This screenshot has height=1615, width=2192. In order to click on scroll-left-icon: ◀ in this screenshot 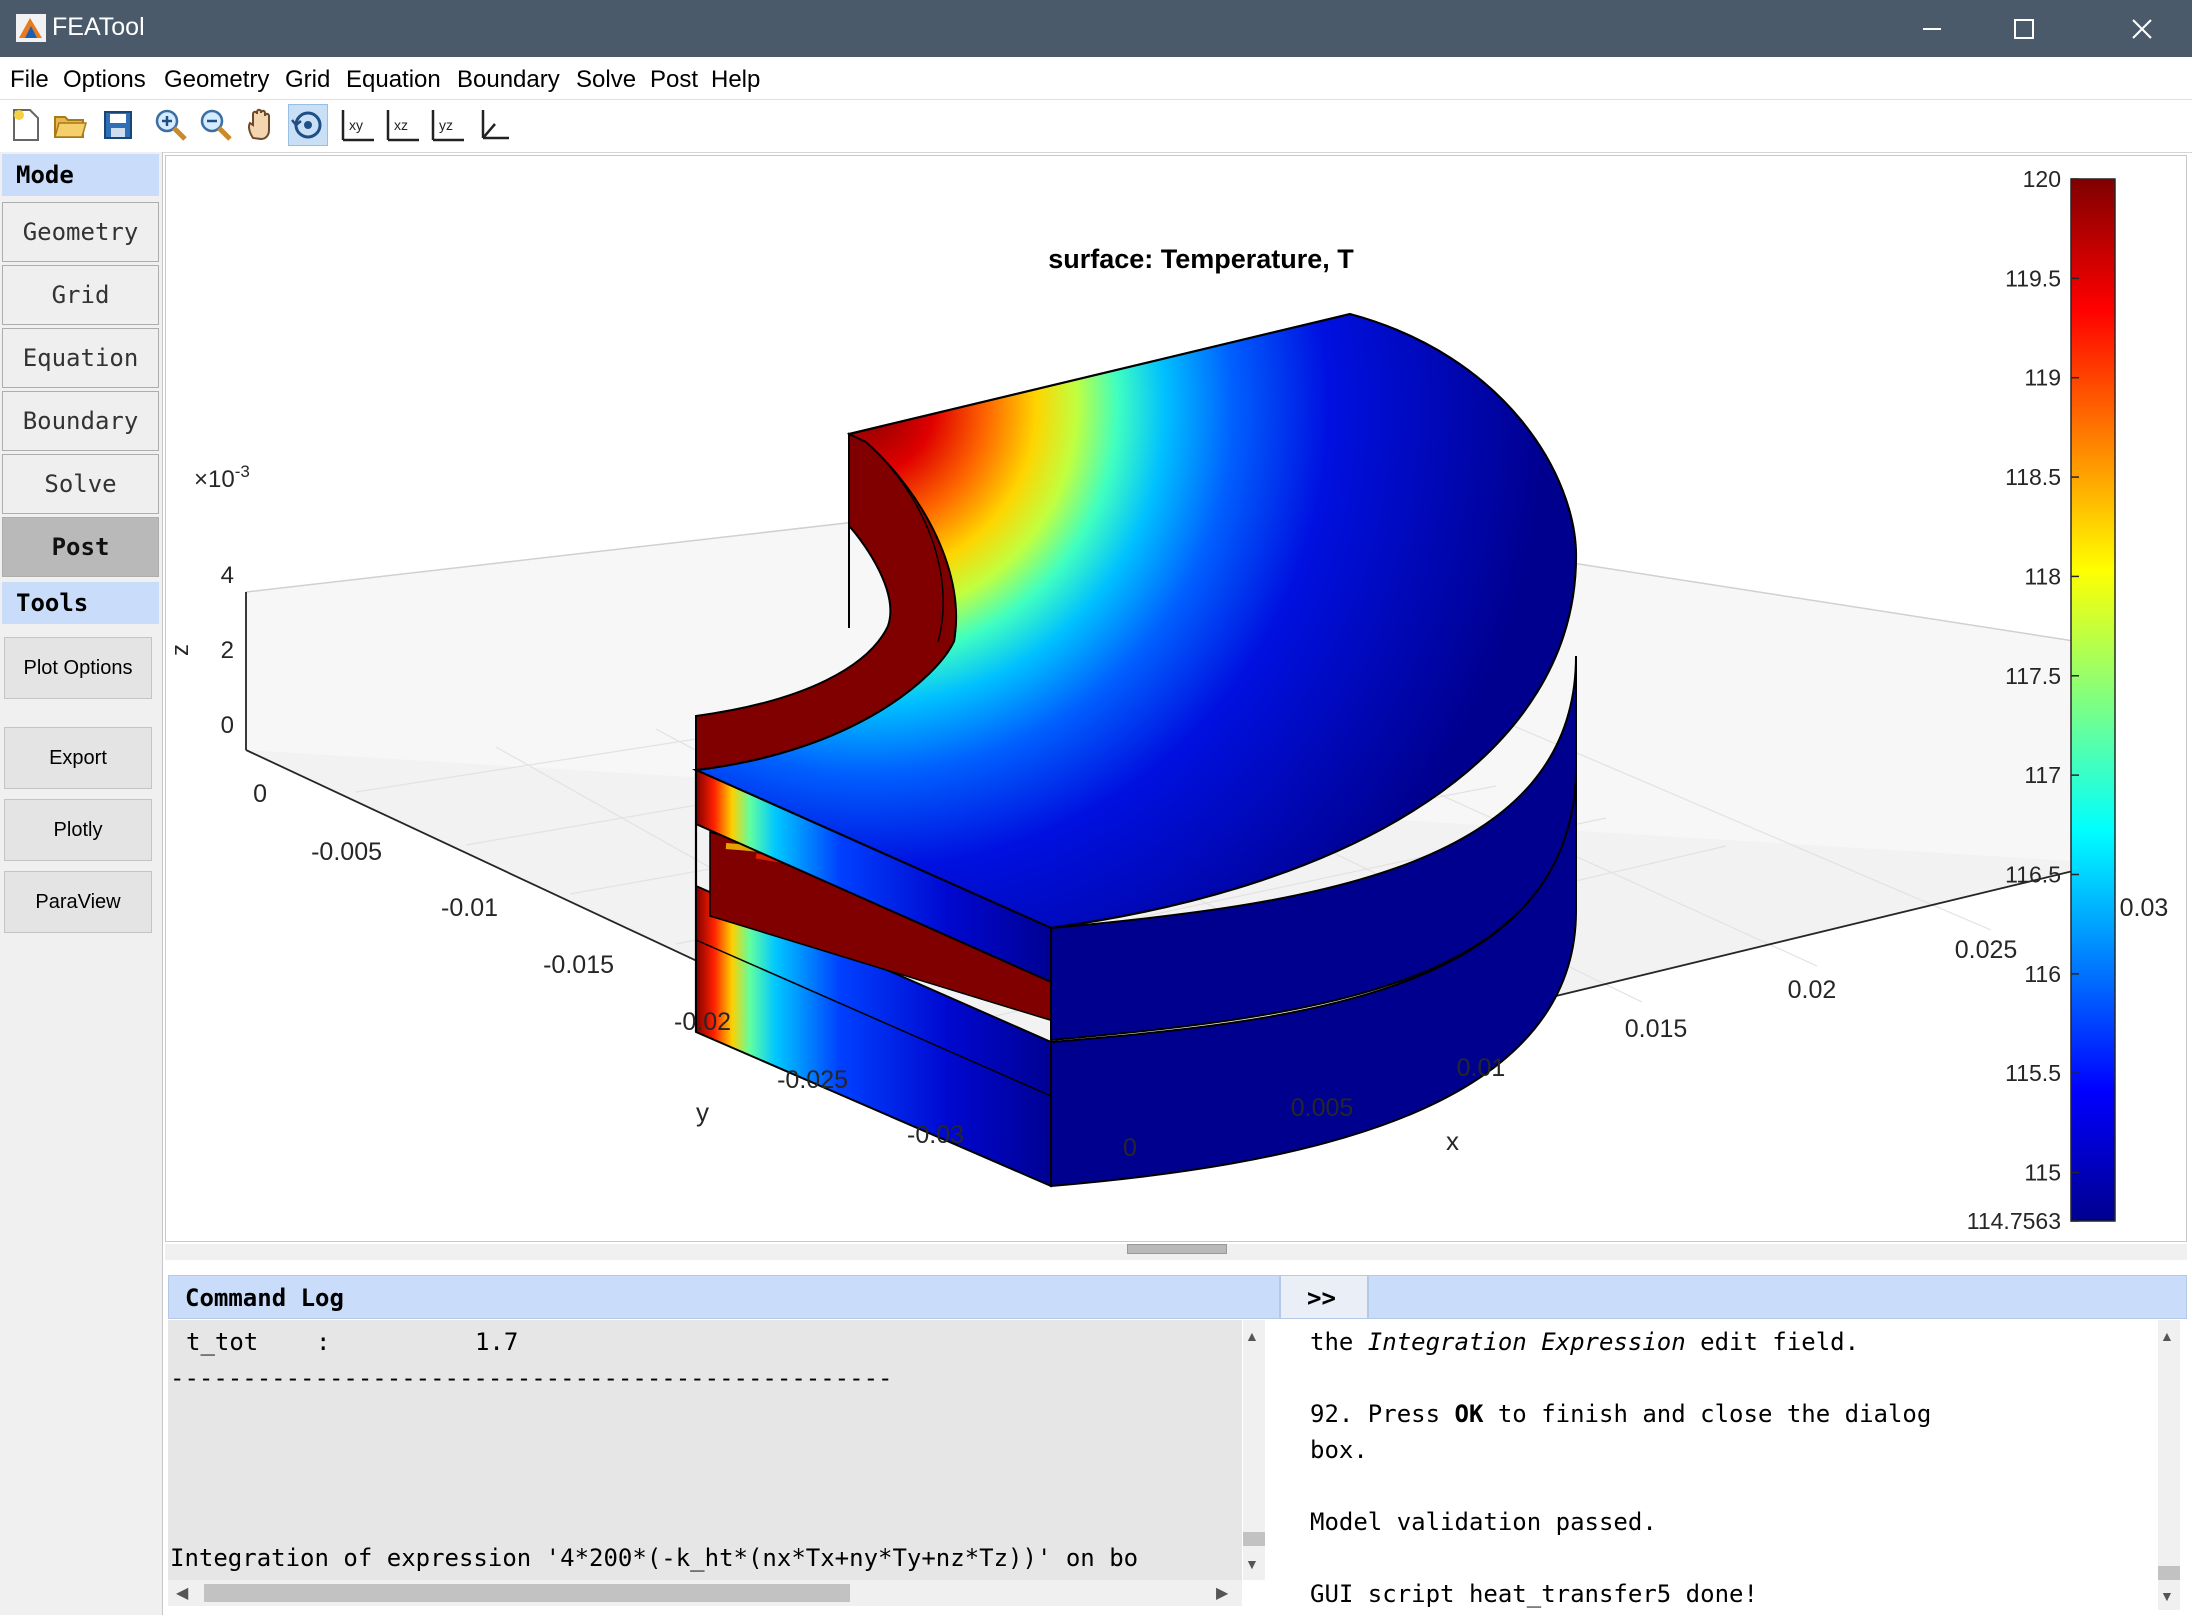, I will do `click(182, 1593)`.